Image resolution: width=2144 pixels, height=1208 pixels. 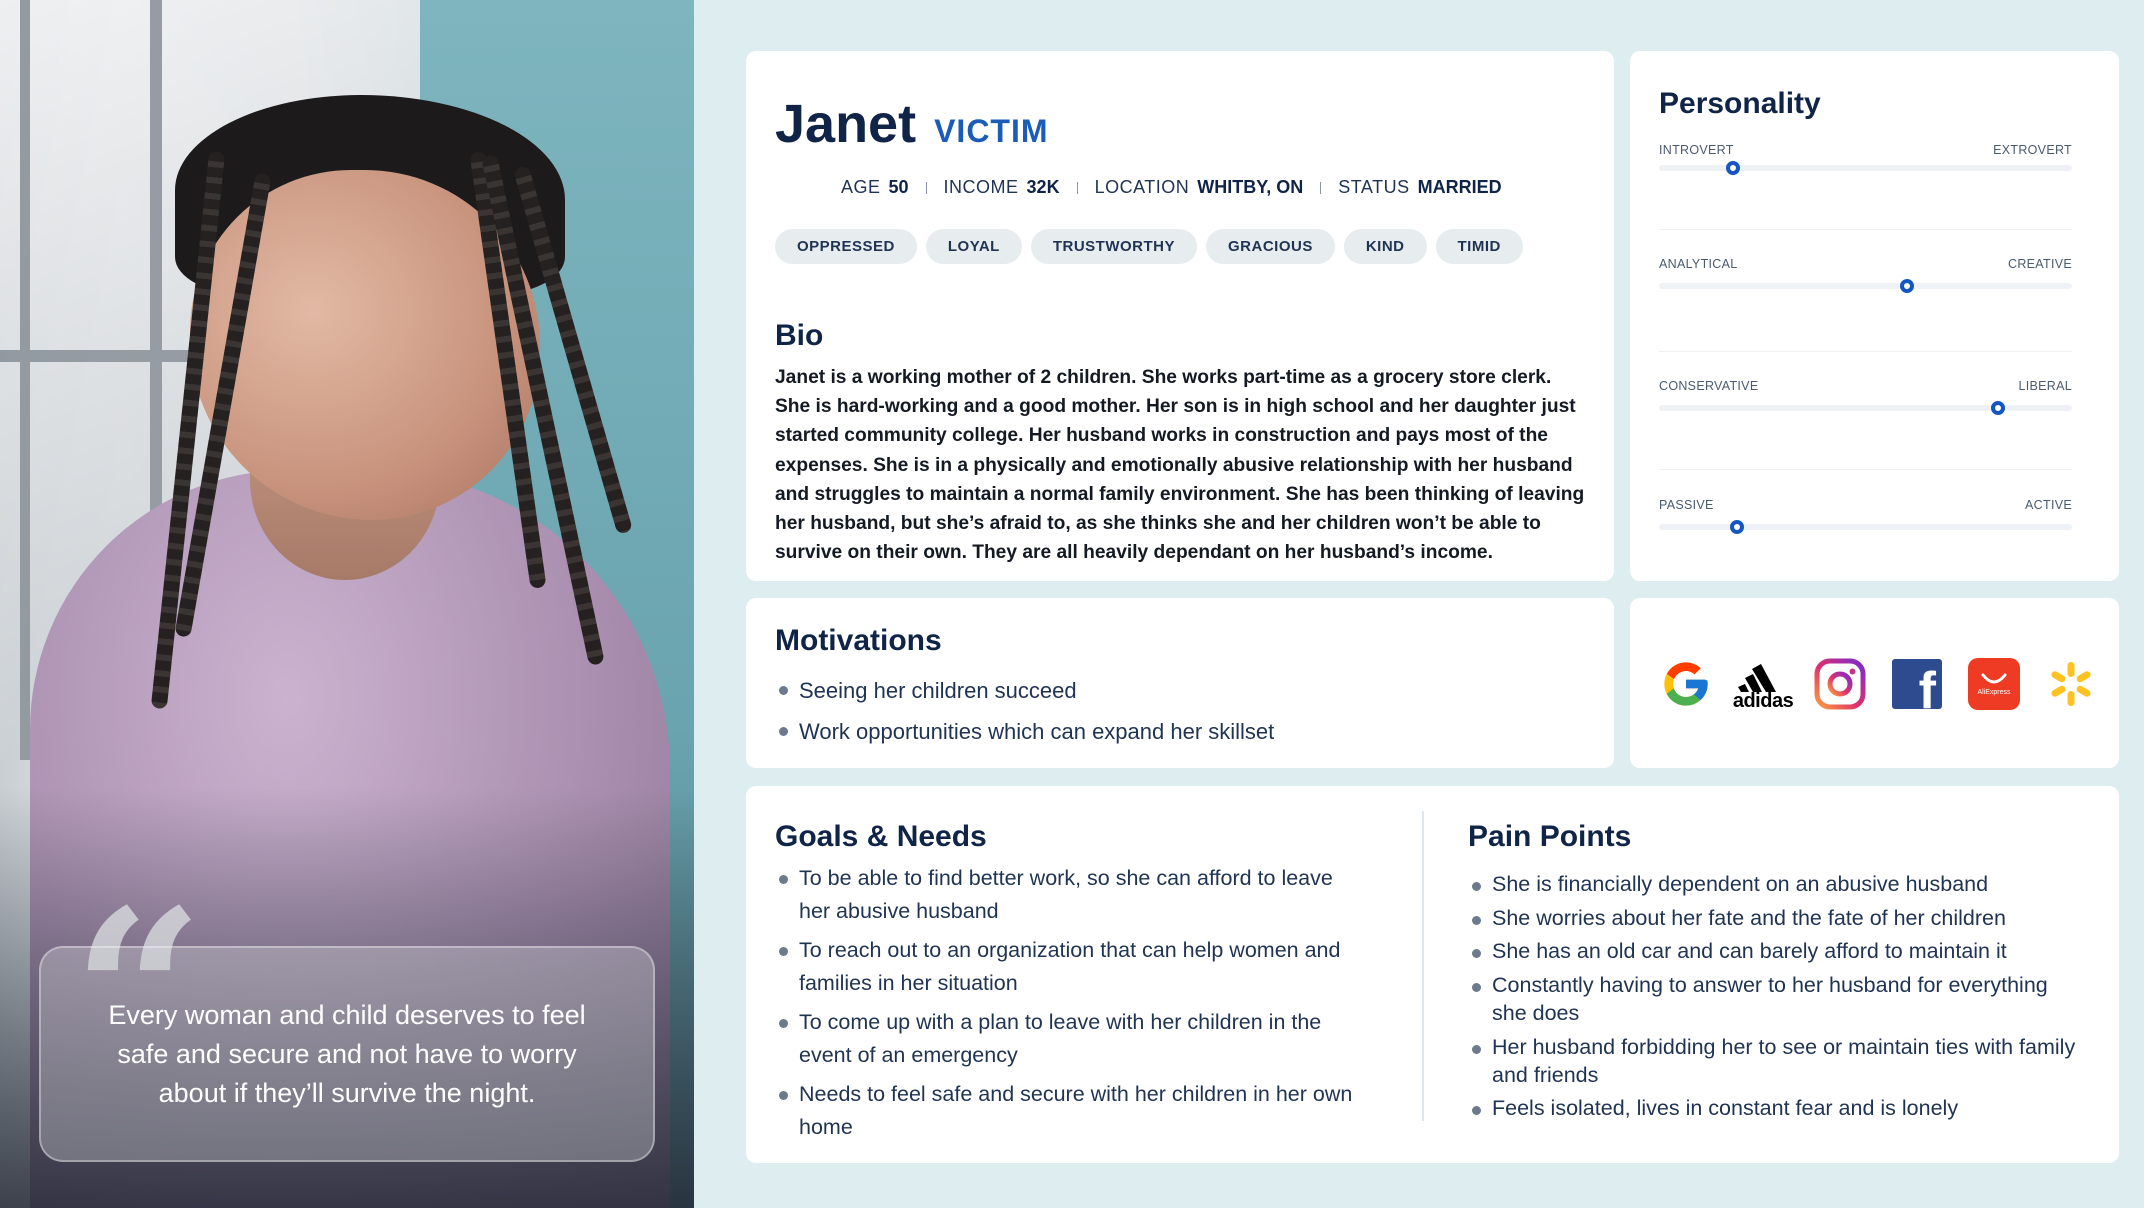 What do you see at coordinates (1423, 966) in the screenshot?
I see `column-divider` at bounding box center [1423, 966].